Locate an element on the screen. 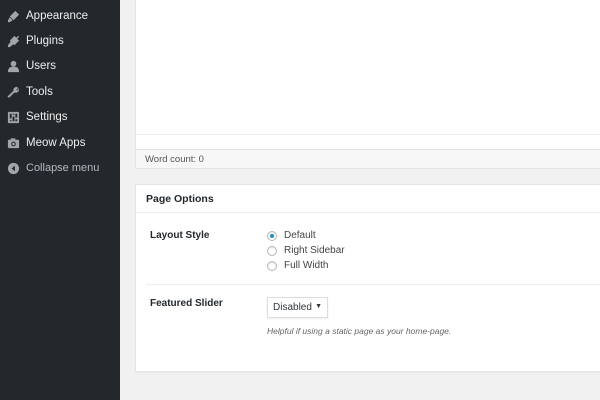 Image resolution: width=600 pixels, height=400 pixels. plug-icon is located at coordinates (13, 41).